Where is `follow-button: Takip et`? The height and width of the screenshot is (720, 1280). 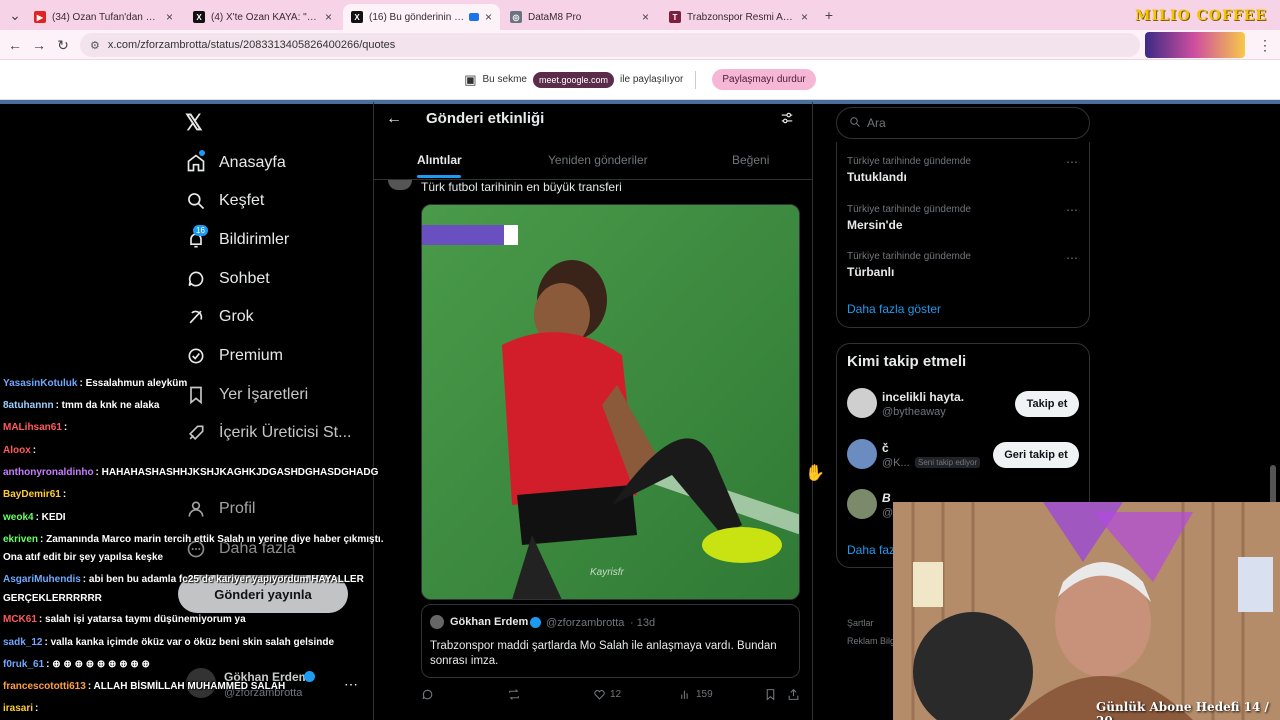
follow-button: Takip et is located at coordinates (1047, 404).